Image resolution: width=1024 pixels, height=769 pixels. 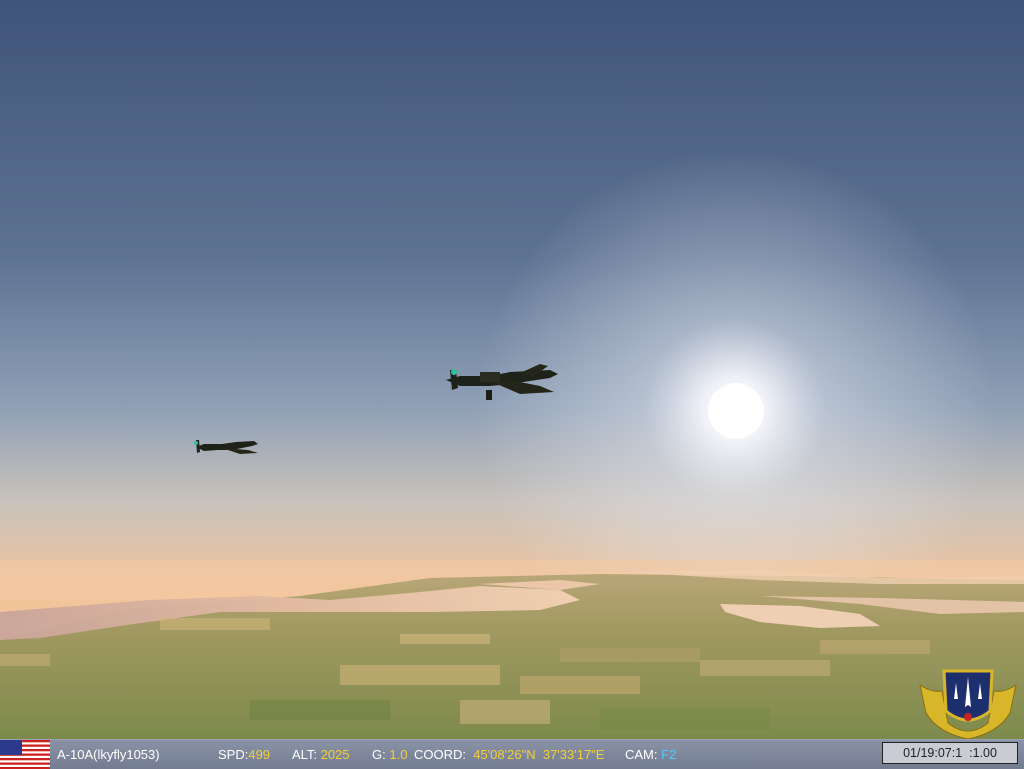 What do you see at coordinates (305, 754) in the screenshot?
I see `altitude-label: ALT:` at bounding box center [305, 754].